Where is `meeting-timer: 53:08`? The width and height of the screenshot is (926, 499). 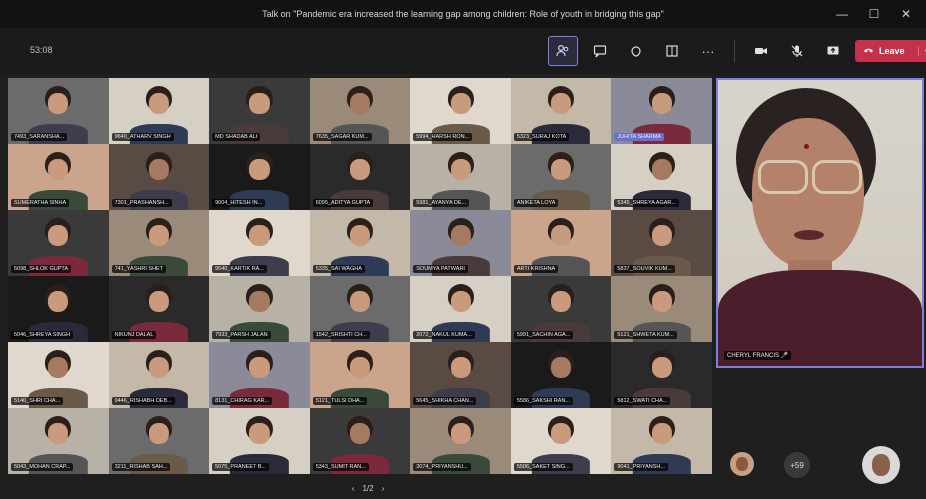
meeting-timer: 53:08 is located at coordinates (41, 50).